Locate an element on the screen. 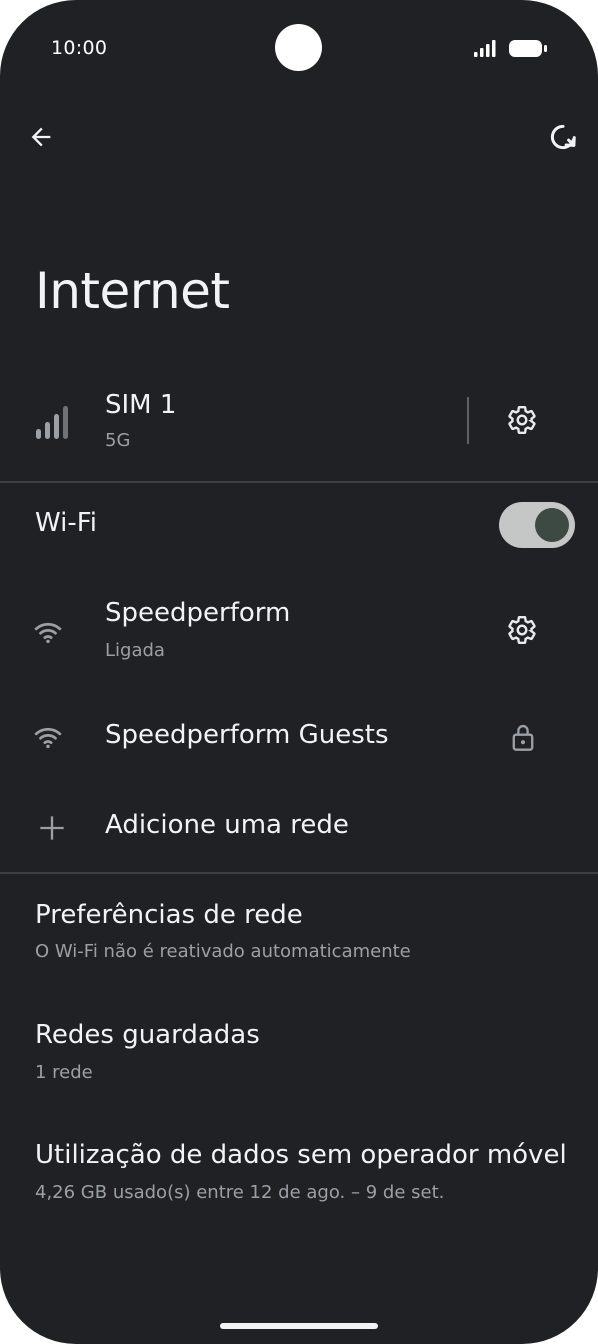 Image resolution: width=598 pixels, height=1344 pixels. camera-cutout is located at coordinates (298, 47).